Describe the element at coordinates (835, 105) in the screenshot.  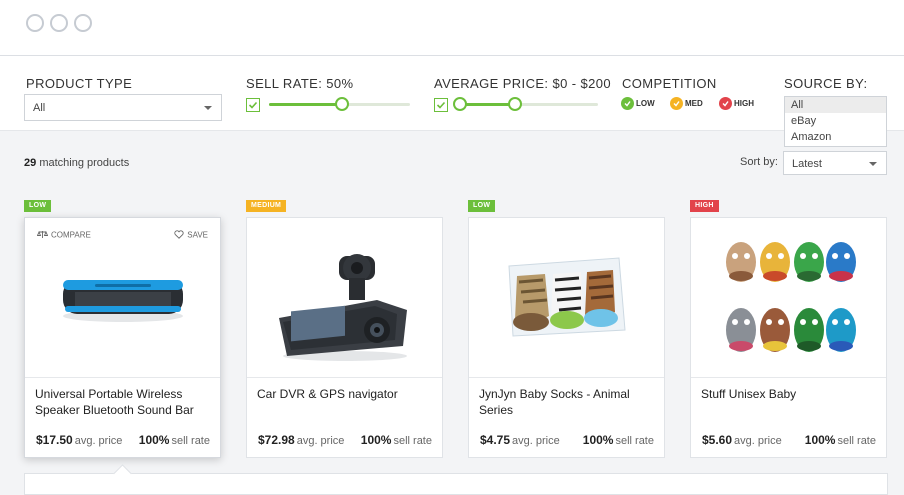
I see `source-option-all: All` at that location.